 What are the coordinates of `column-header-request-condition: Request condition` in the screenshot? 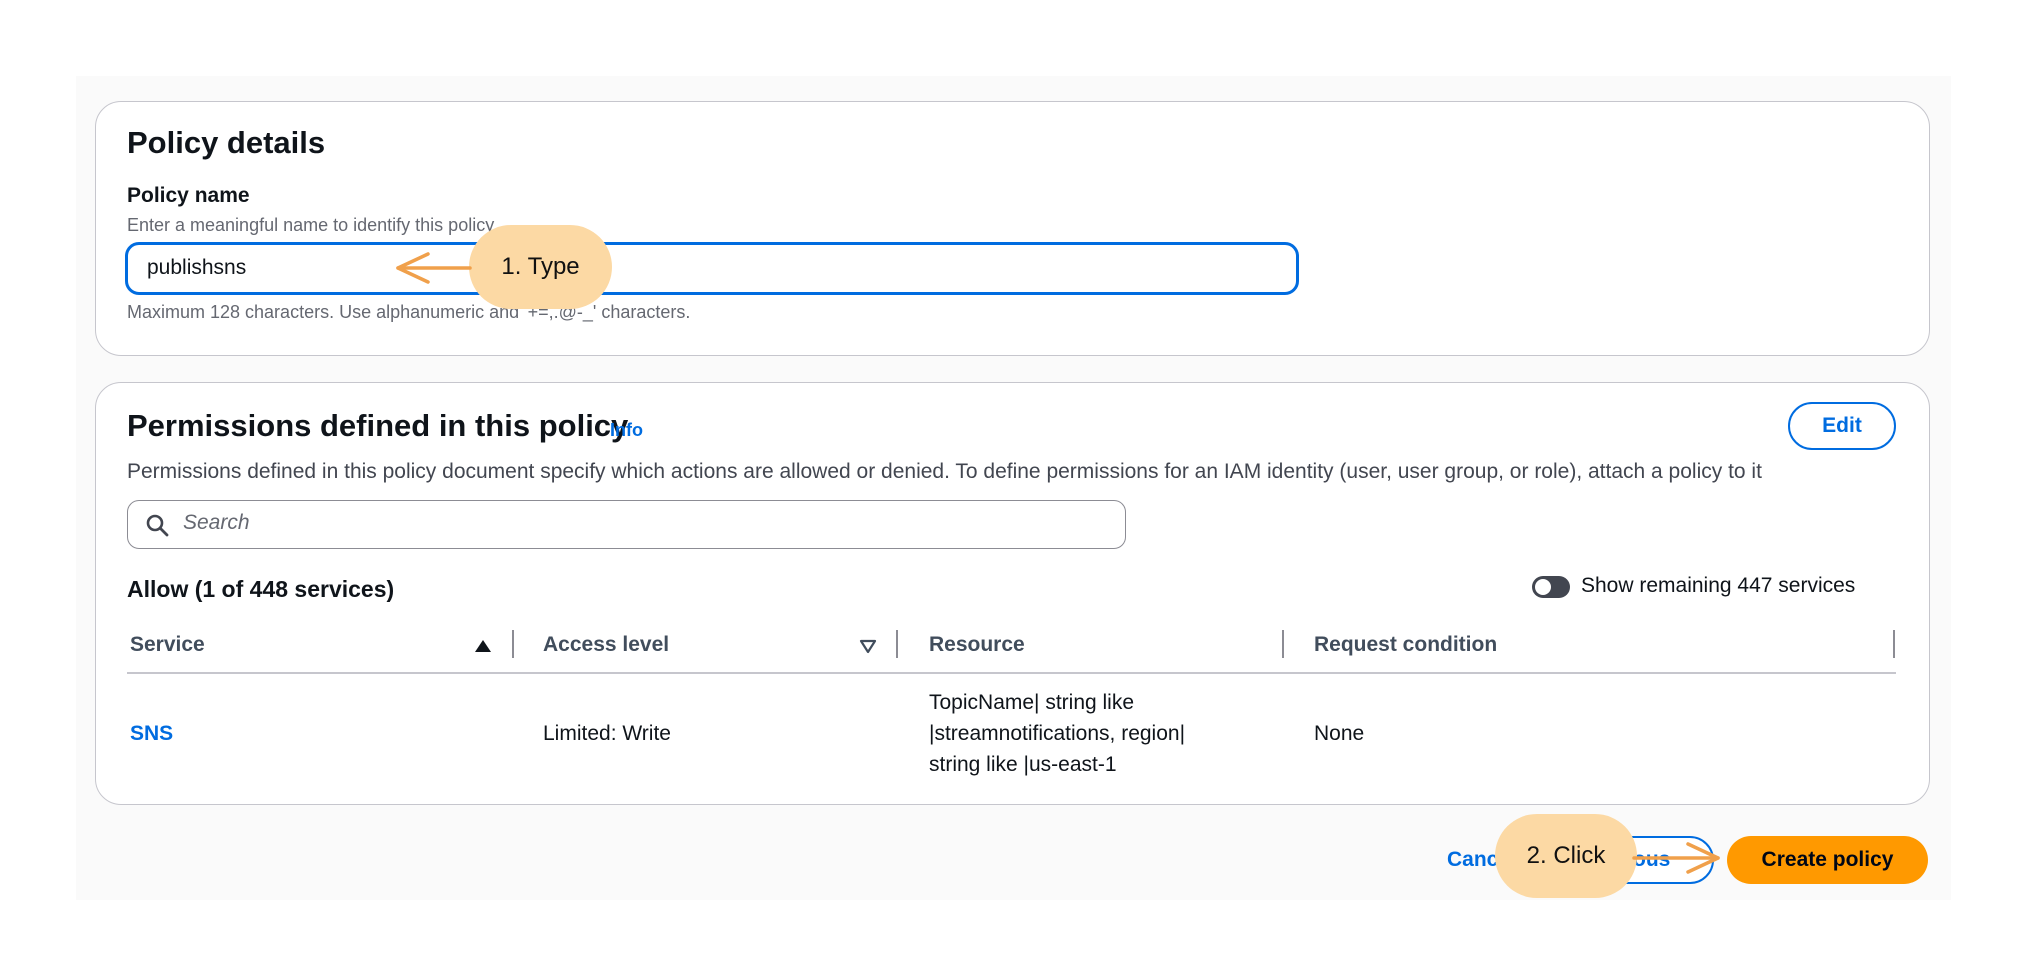 It's located at (1405, 645).